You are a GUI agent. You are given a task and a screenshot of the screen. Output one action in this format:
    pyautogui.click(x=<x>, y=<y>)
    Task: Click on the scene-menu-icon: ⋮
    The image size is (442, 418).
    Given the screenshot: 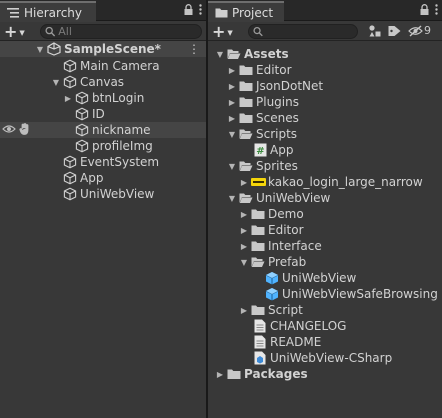 What is the action you would take?
    pyautogui.click(x=194, y=49)
    